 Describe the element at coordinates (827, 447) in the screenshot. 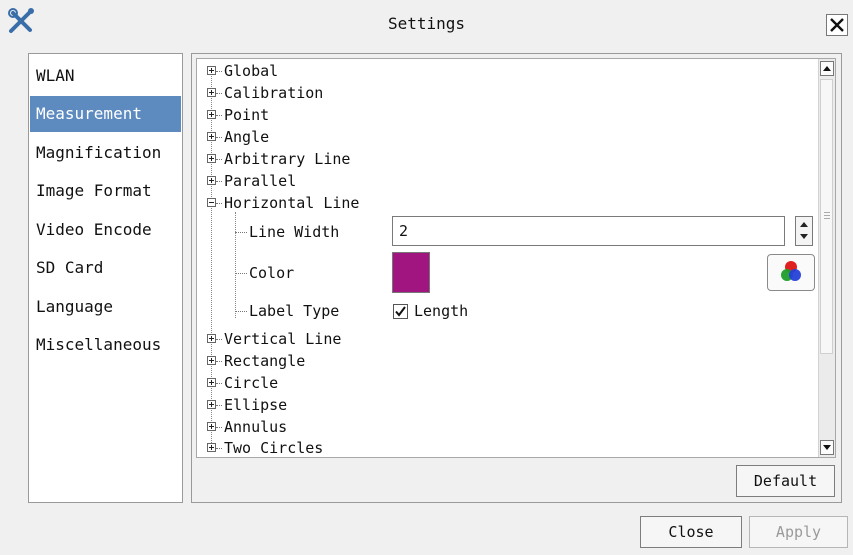

I see `scroll-down-icon` at that location.